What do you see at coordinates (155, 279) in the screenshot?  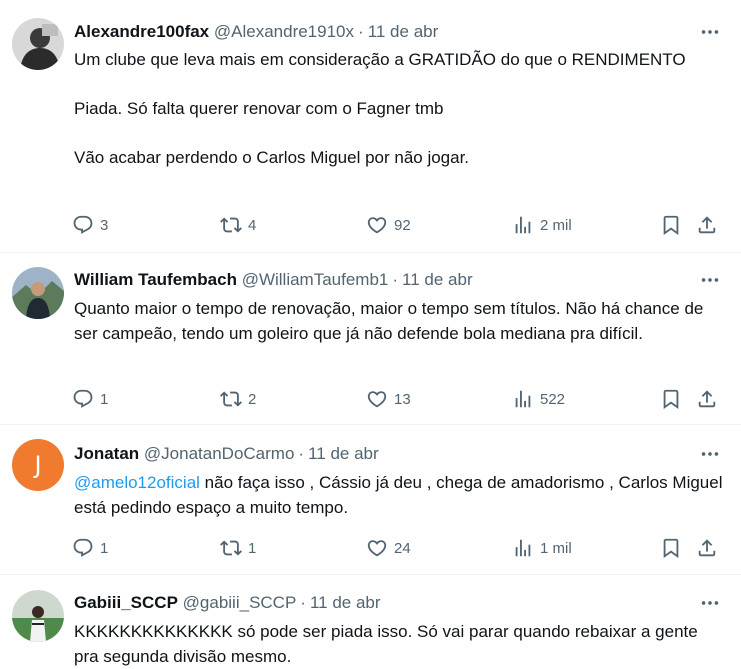 I see `display-name: William Taufembach` at bounding box center [155, 279].